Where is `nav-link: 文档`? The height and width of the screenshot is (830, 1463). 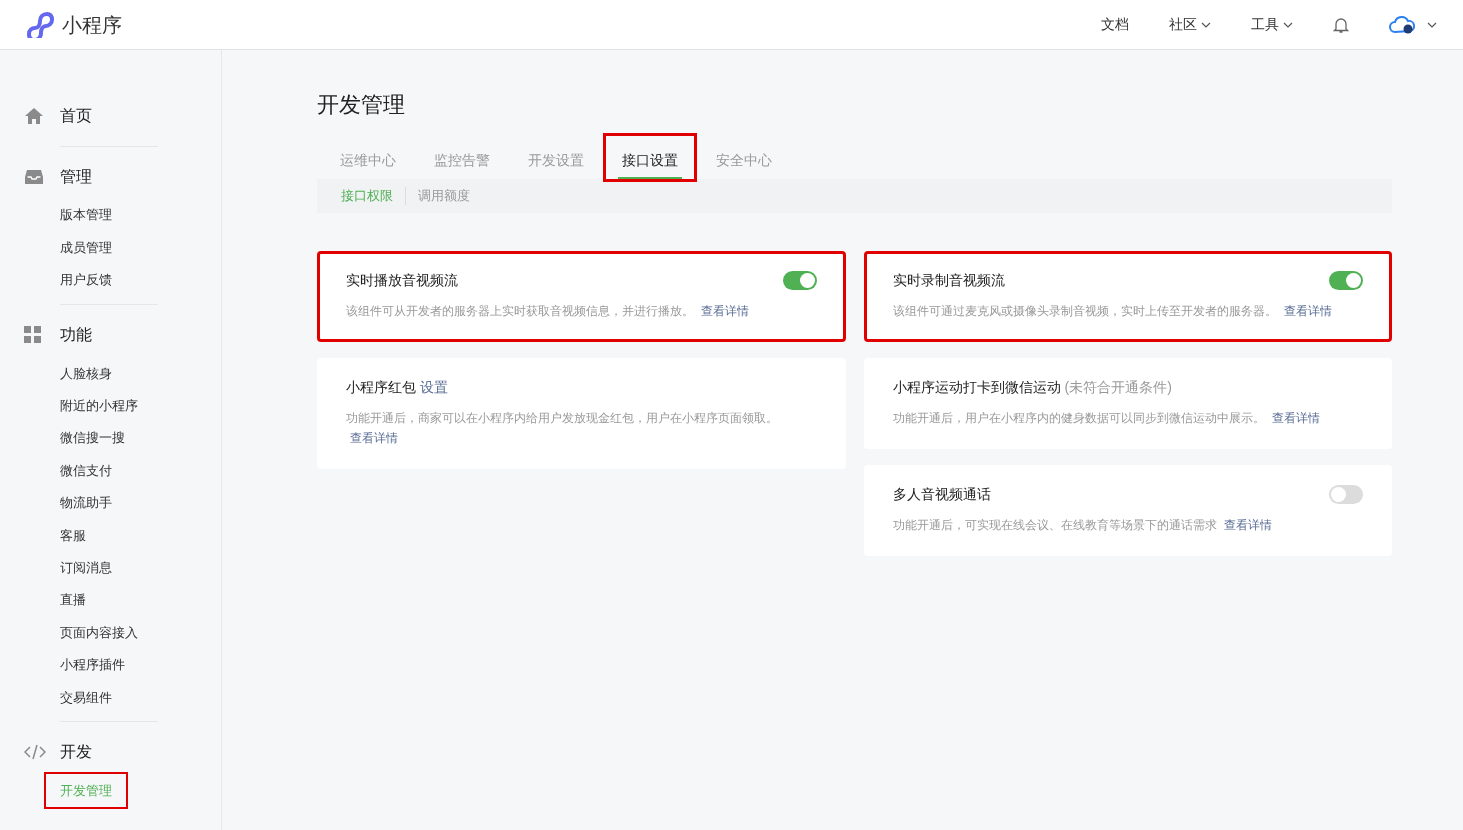
nav-link: 文档 is located at coordinates (1115, 24).